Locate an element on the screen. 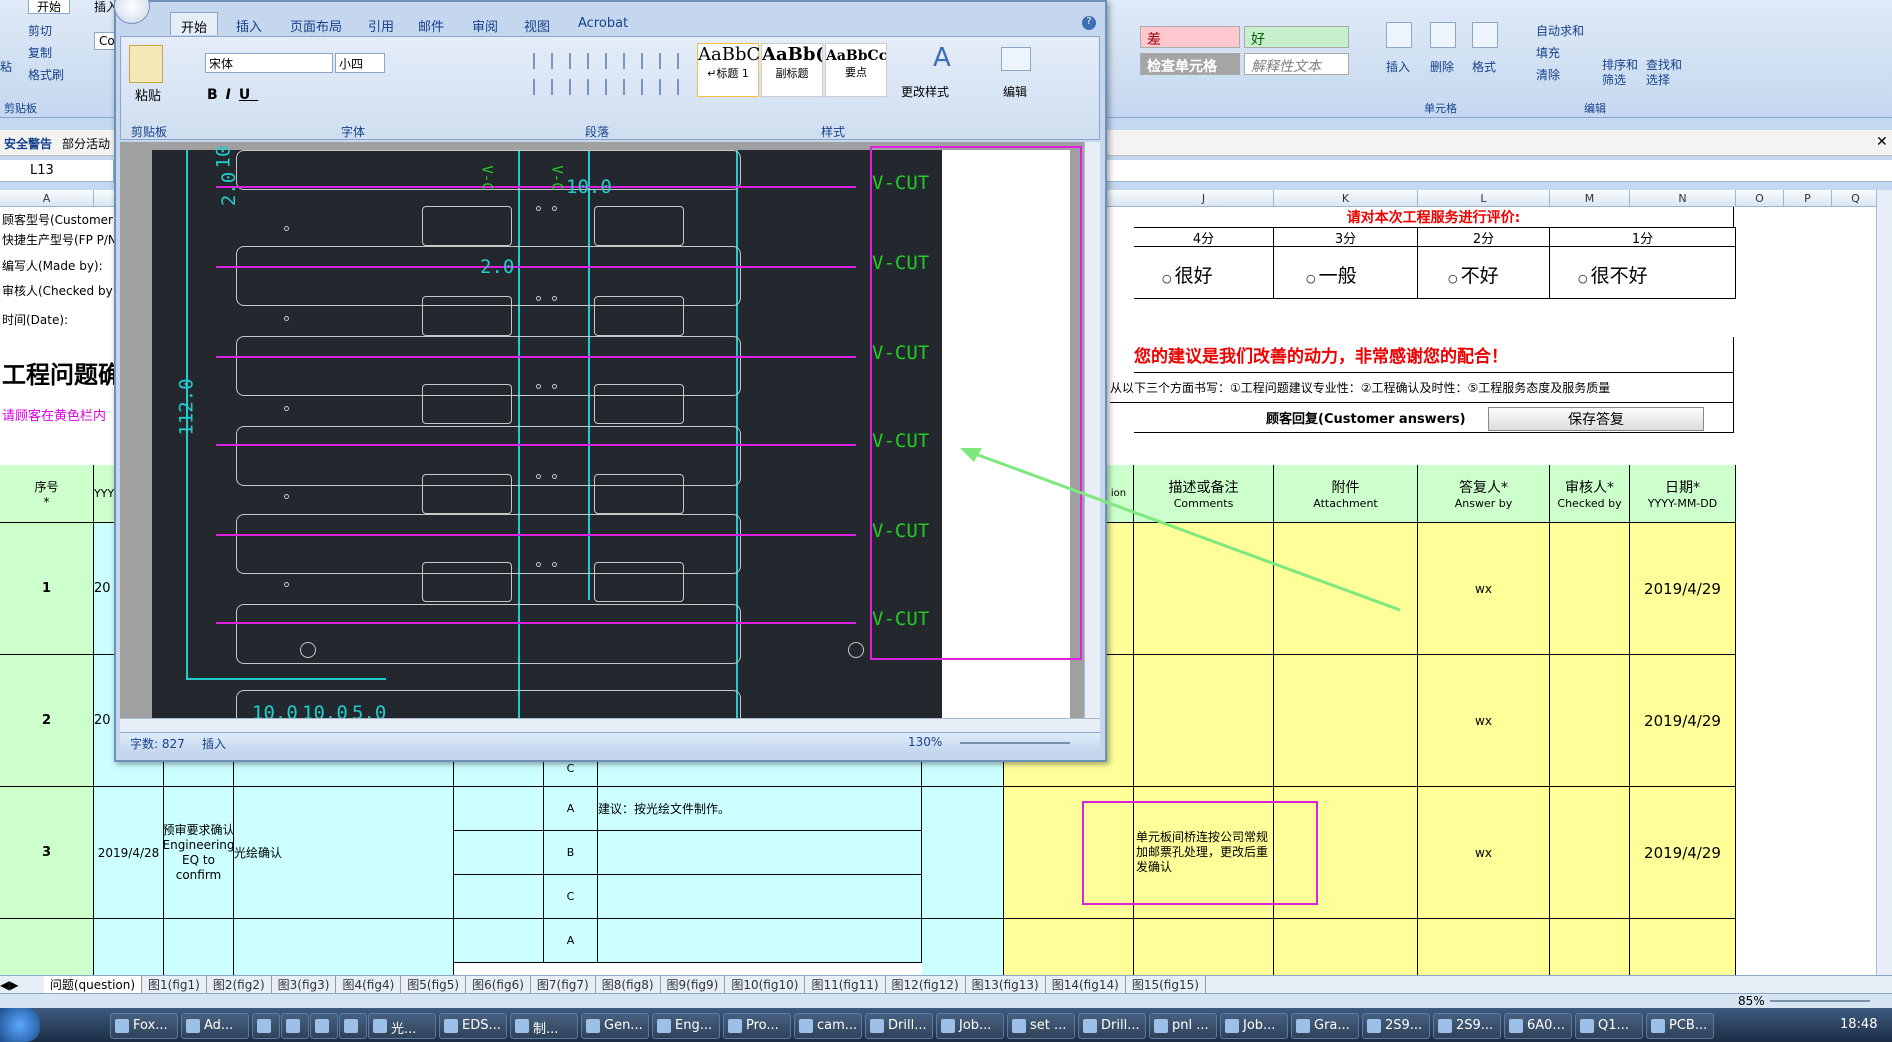  excel-zoom-level: 85% is located at coordinates (1751, 1001).